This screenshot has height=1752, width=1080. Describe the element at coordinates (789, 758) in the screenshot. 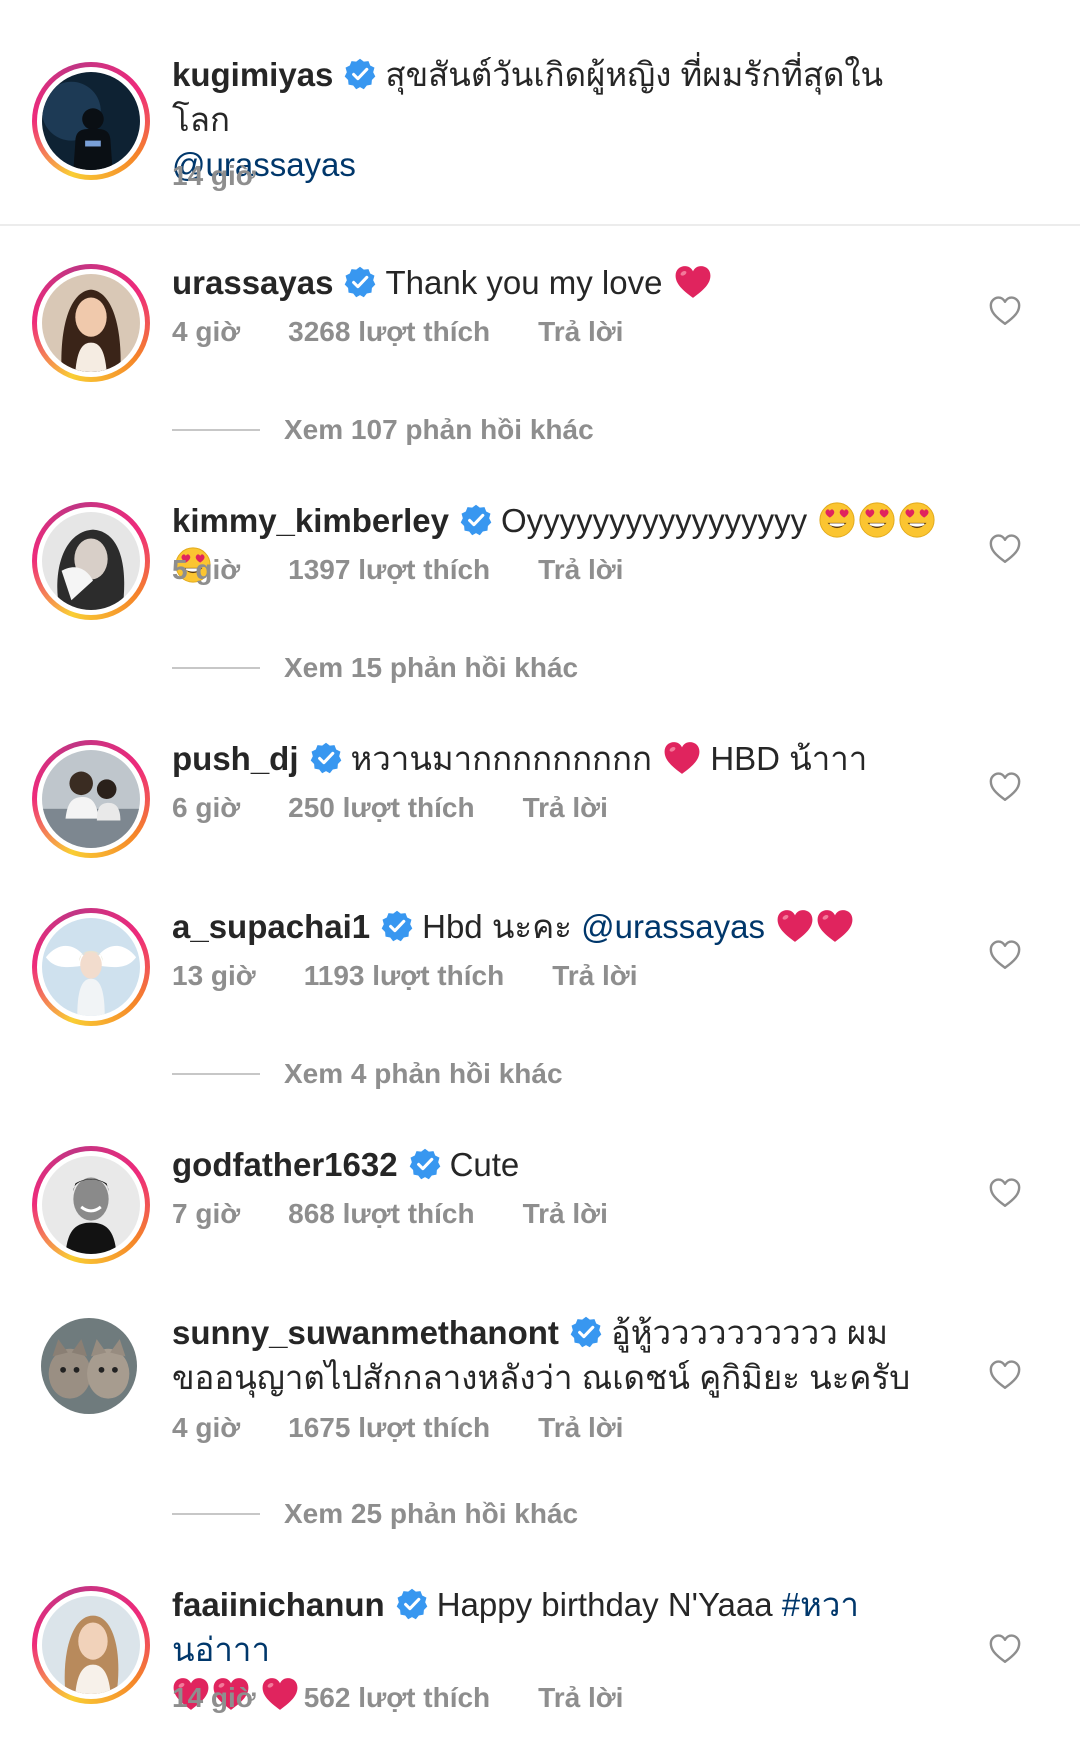

I see `comment-text-2: HBD น้าาา` at that location.